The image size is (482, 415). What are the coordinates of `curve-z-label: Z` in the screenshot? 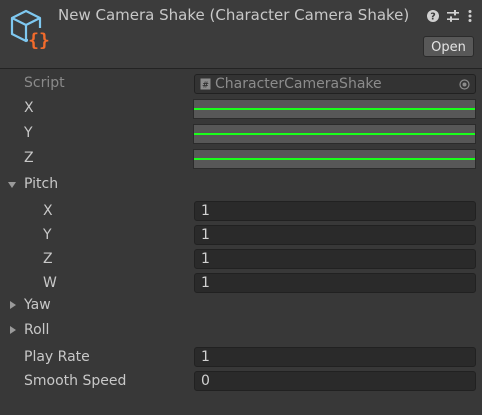 It's located at (29, 158).